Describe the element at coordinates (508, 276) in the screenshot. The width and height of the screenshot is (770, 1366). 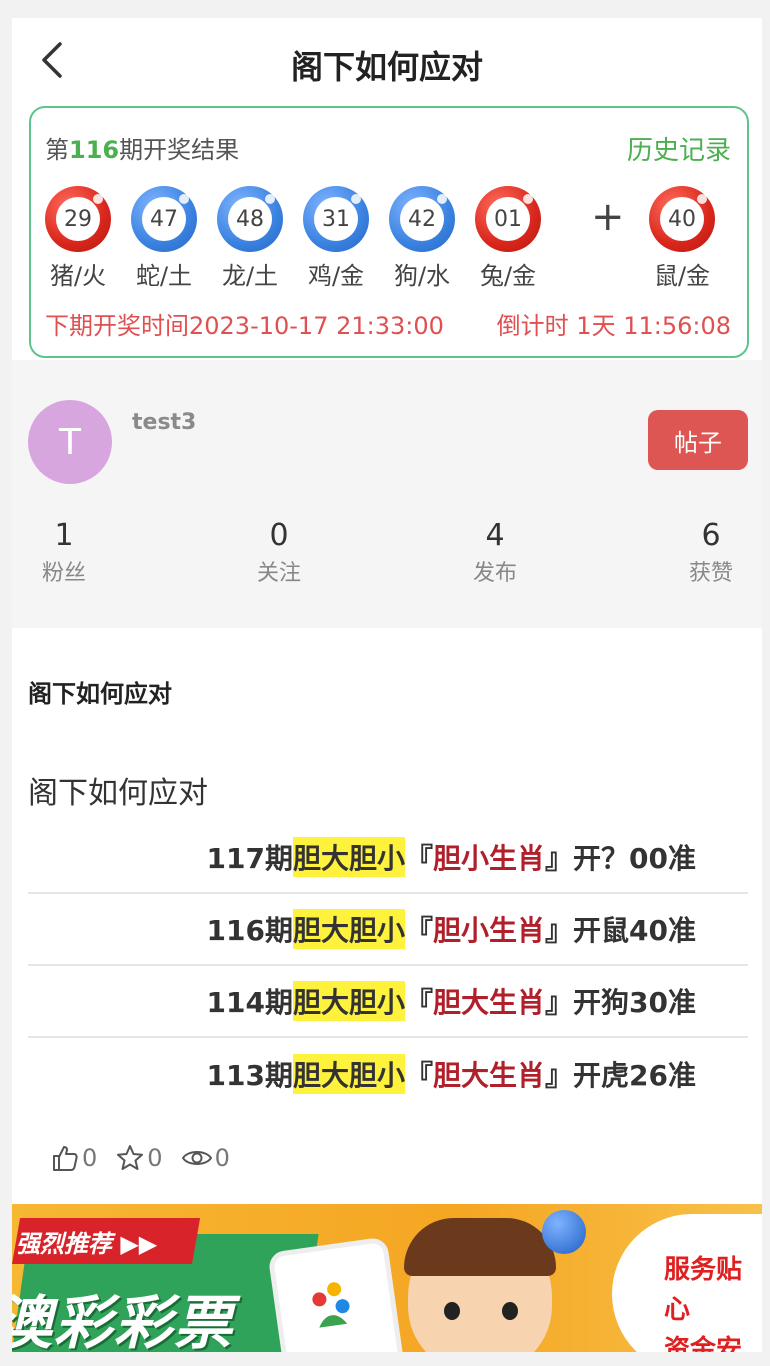
I see `ball-zodiac-label: 兔/金` at that location.